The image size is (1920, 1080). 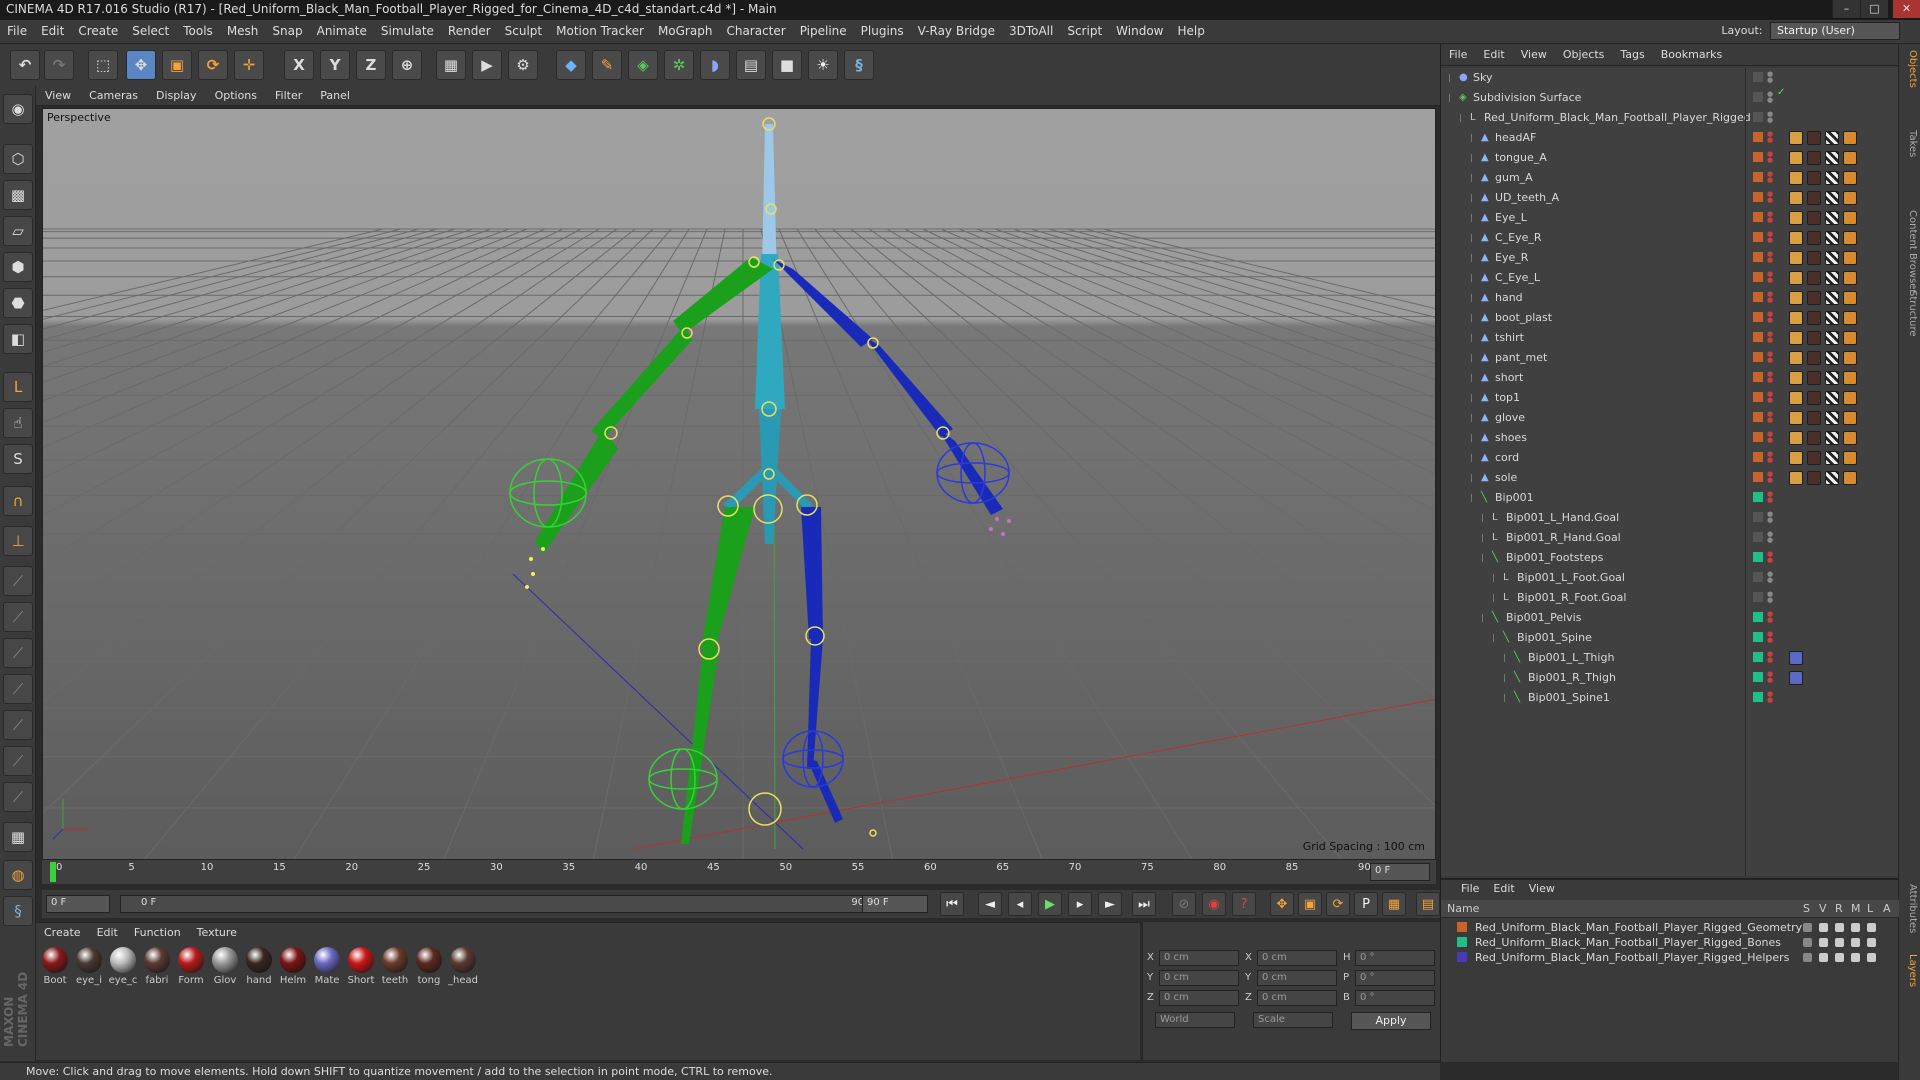 I want to click on material-swatch: _head, so click(x=463, y=966).